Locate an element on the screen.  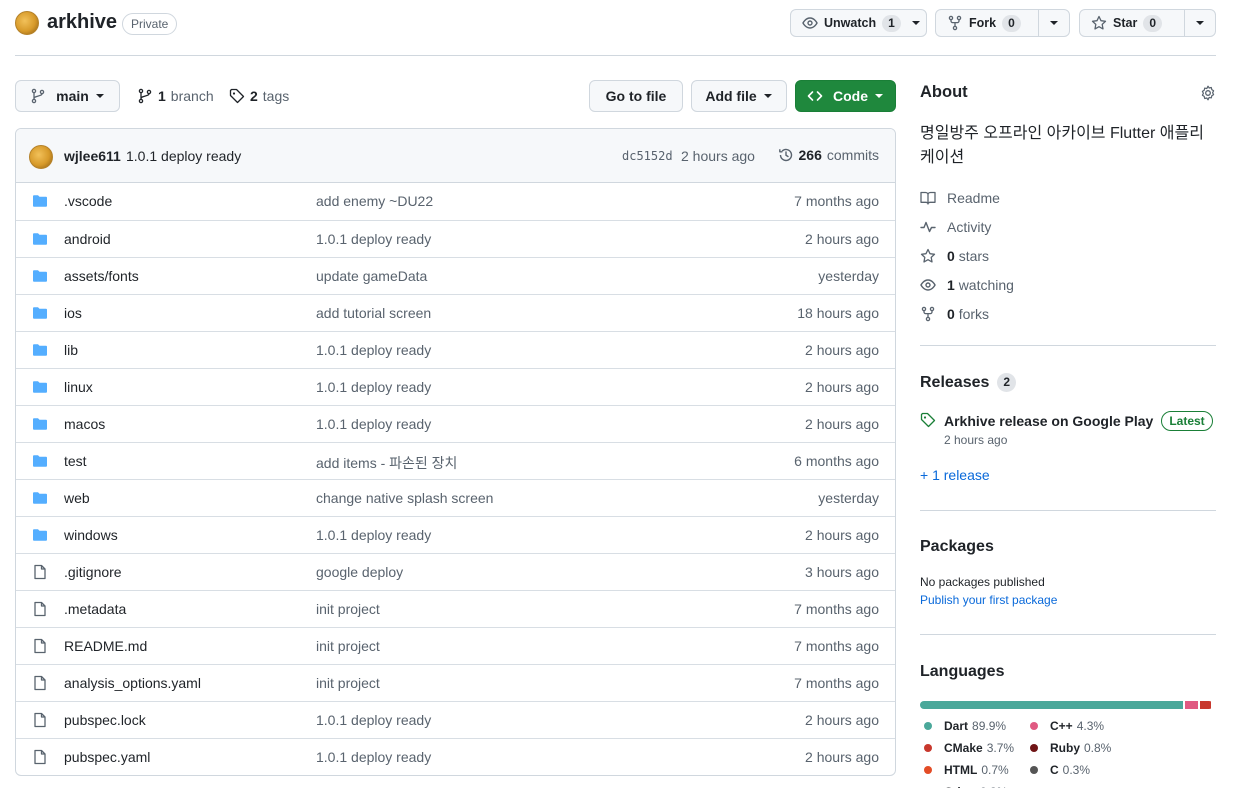
file-row: macos 1.0.1 deploy ready 2 hours ago is located at coordinates (455, 423).